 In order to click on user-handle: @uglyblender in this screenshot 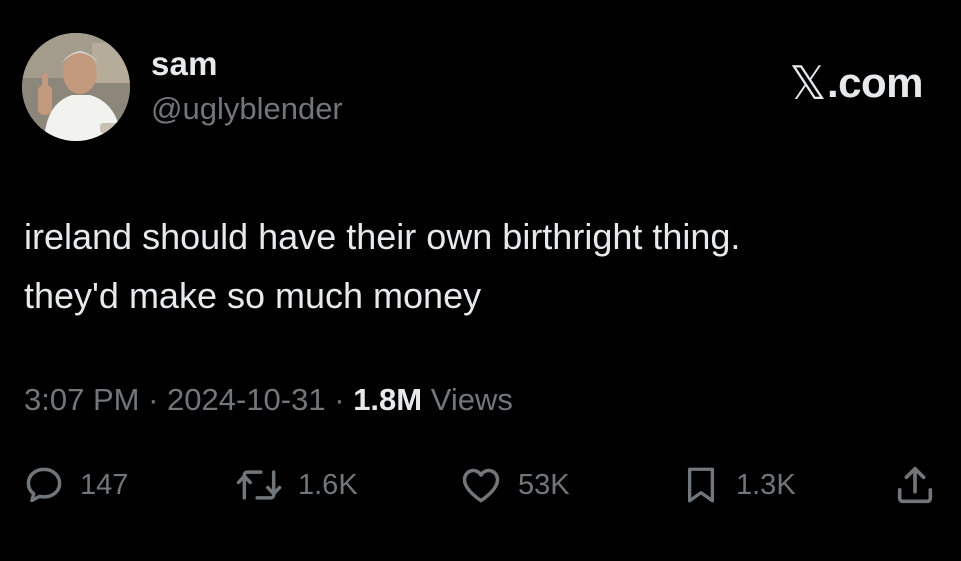, I will do `click(247, 109)`.